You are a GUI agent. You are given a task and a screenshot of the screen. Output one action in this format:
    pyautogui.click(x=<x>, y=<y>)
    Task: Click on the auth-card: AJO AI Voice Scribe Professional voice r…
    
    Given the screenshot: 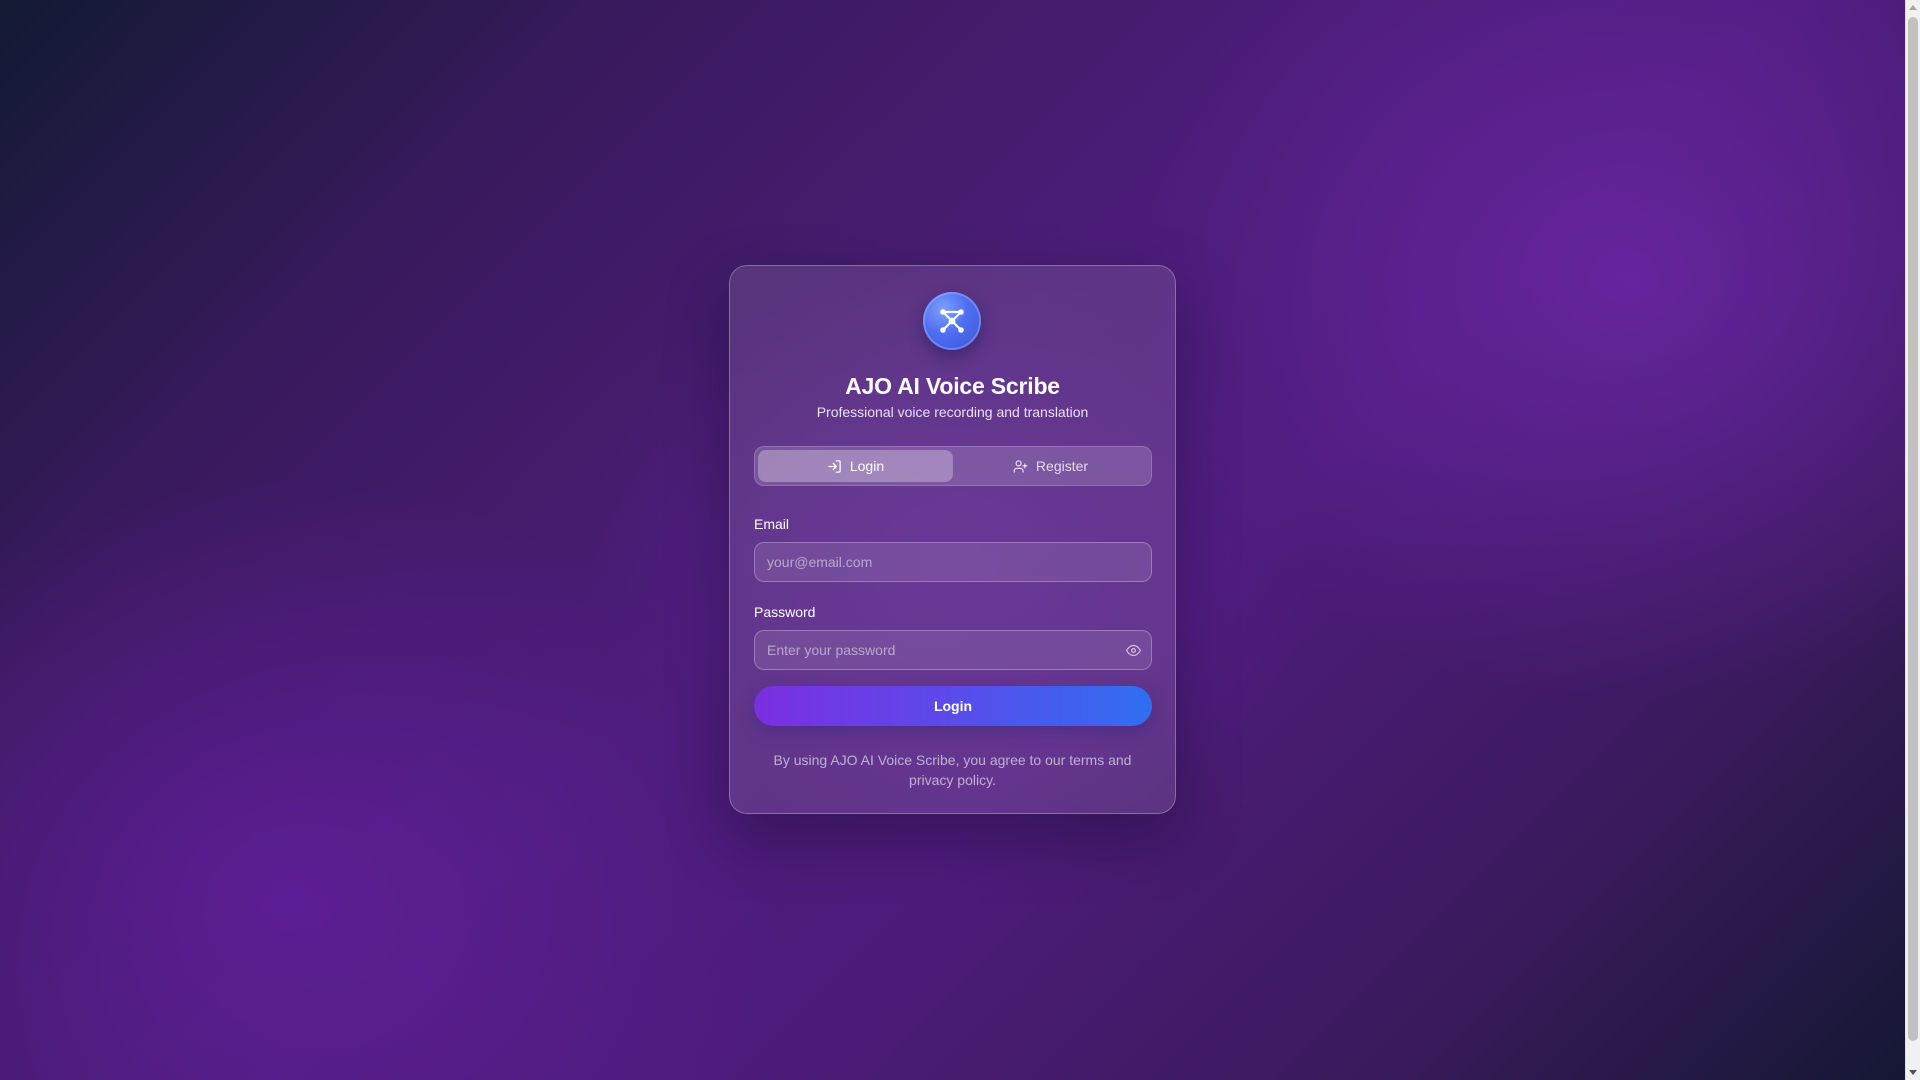 What is the action you would take?
    pyautogui.click(x=952, y=539)
    